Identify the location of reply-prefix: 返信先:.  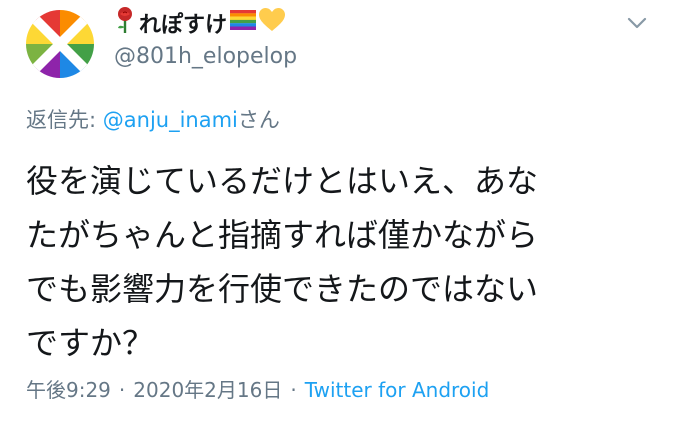
(64, 120).